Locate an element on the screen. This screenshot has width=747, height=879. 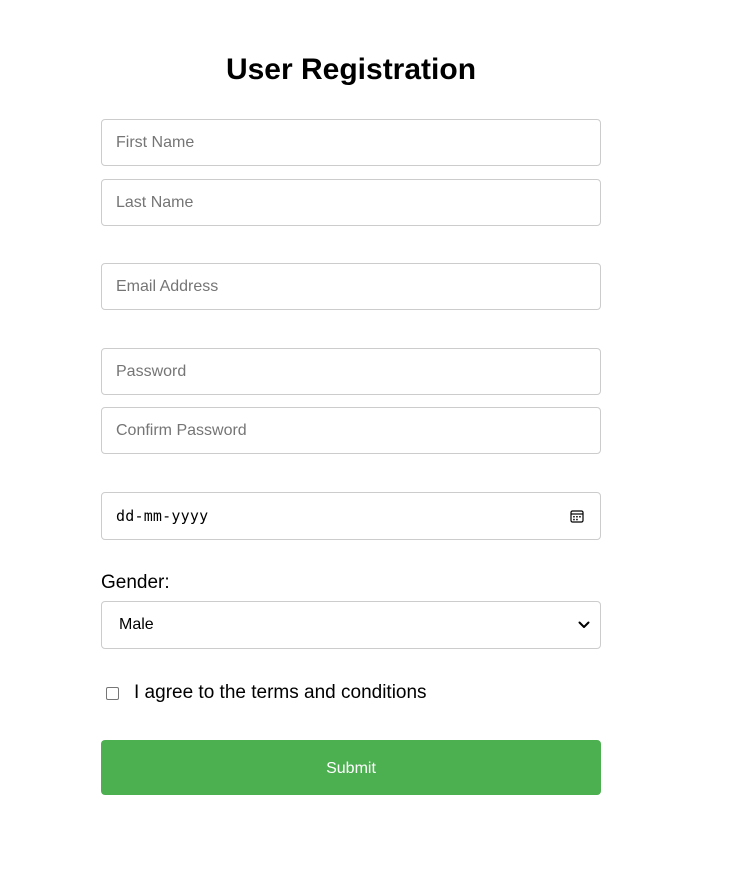
date-placeholder: dd-mm-yyyy is located at coordinates (162, 516).